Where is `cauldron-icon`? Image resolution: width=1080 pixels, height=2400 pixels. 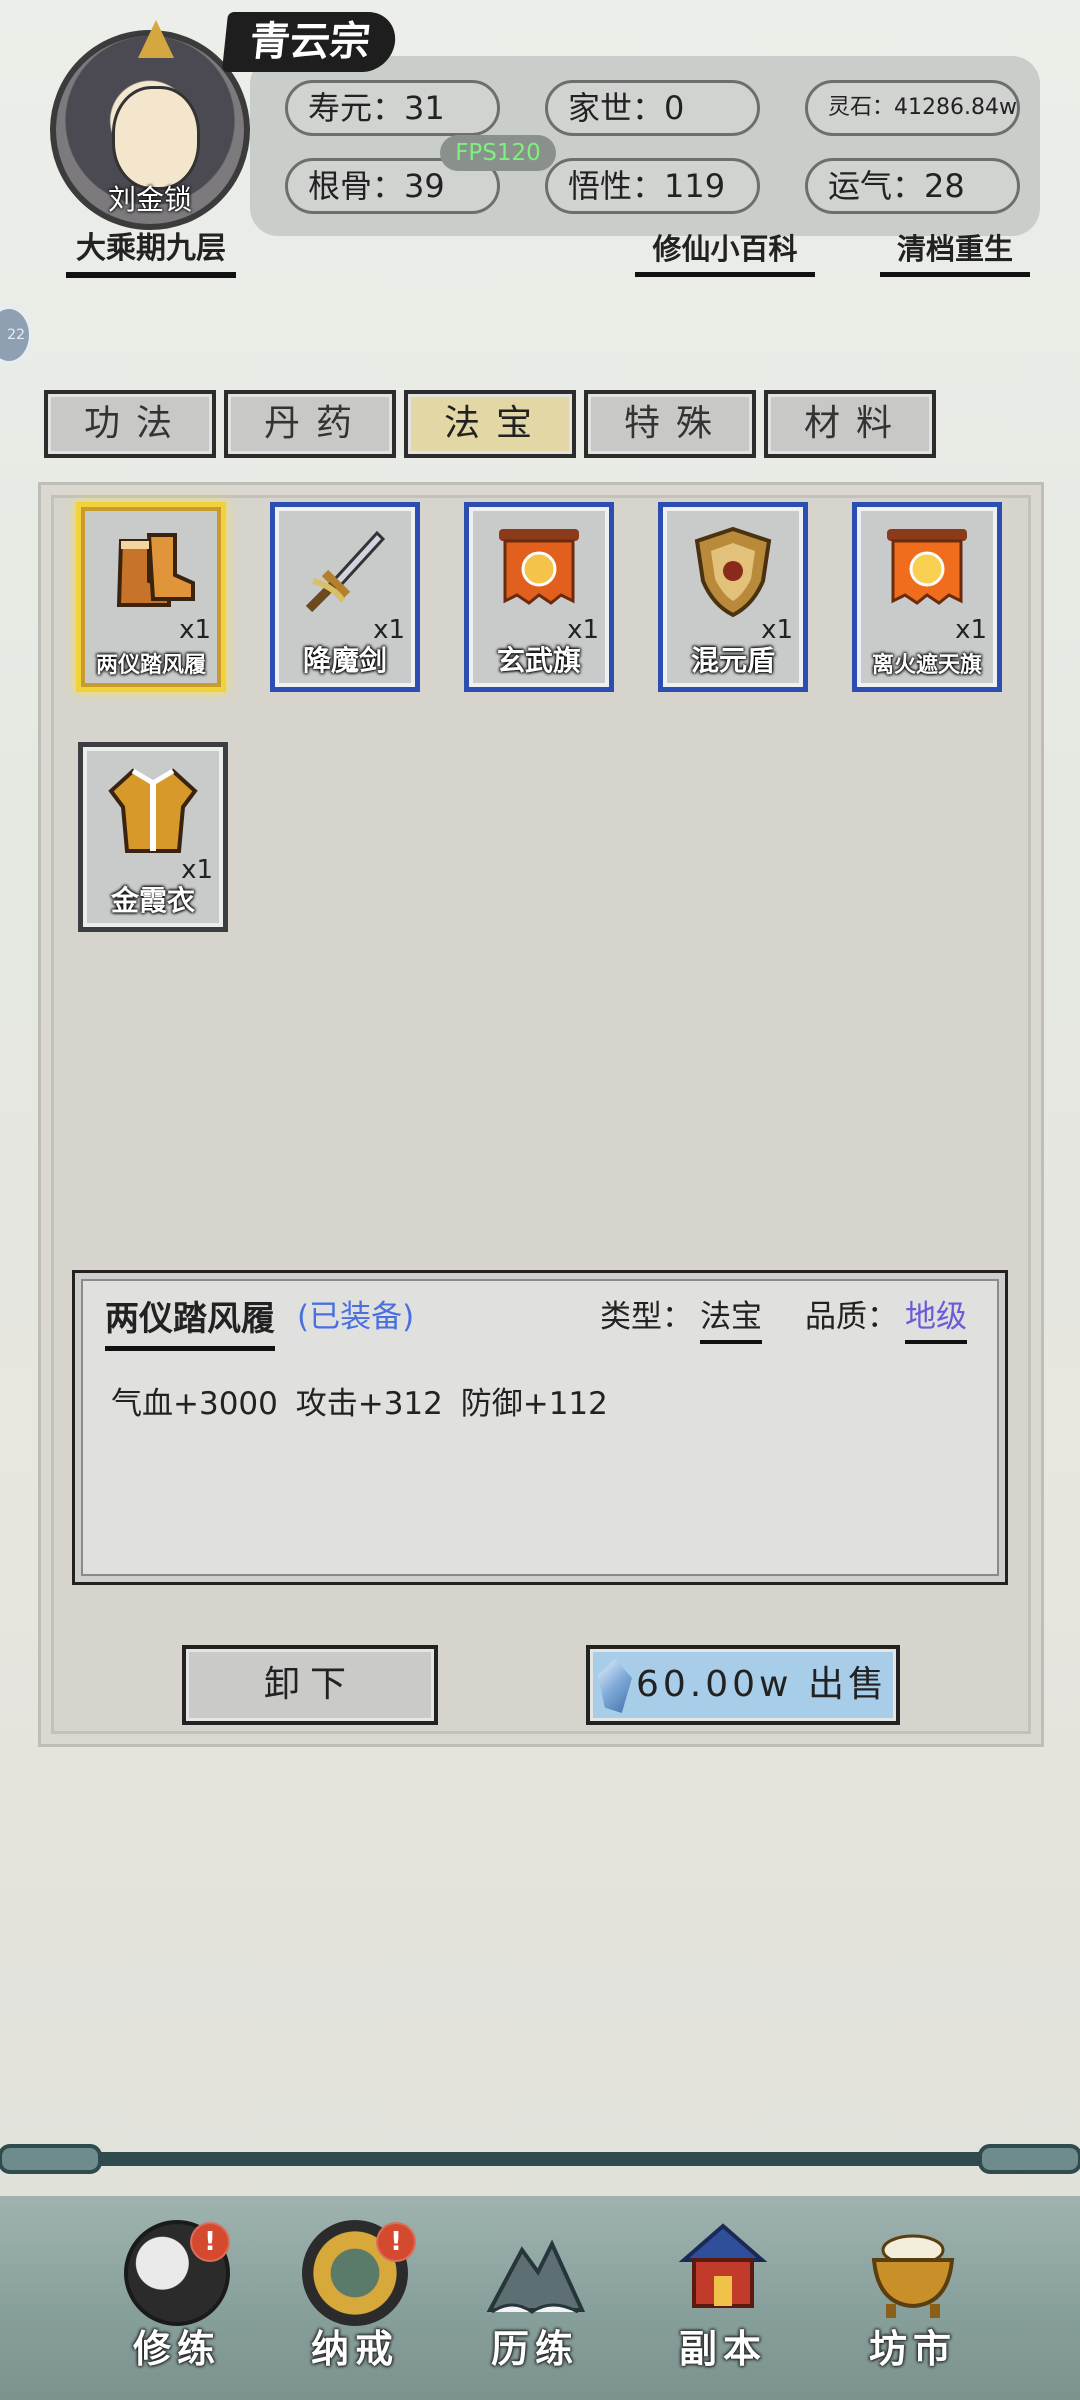
cauldron-icon is located at coordinates (913, 2273).